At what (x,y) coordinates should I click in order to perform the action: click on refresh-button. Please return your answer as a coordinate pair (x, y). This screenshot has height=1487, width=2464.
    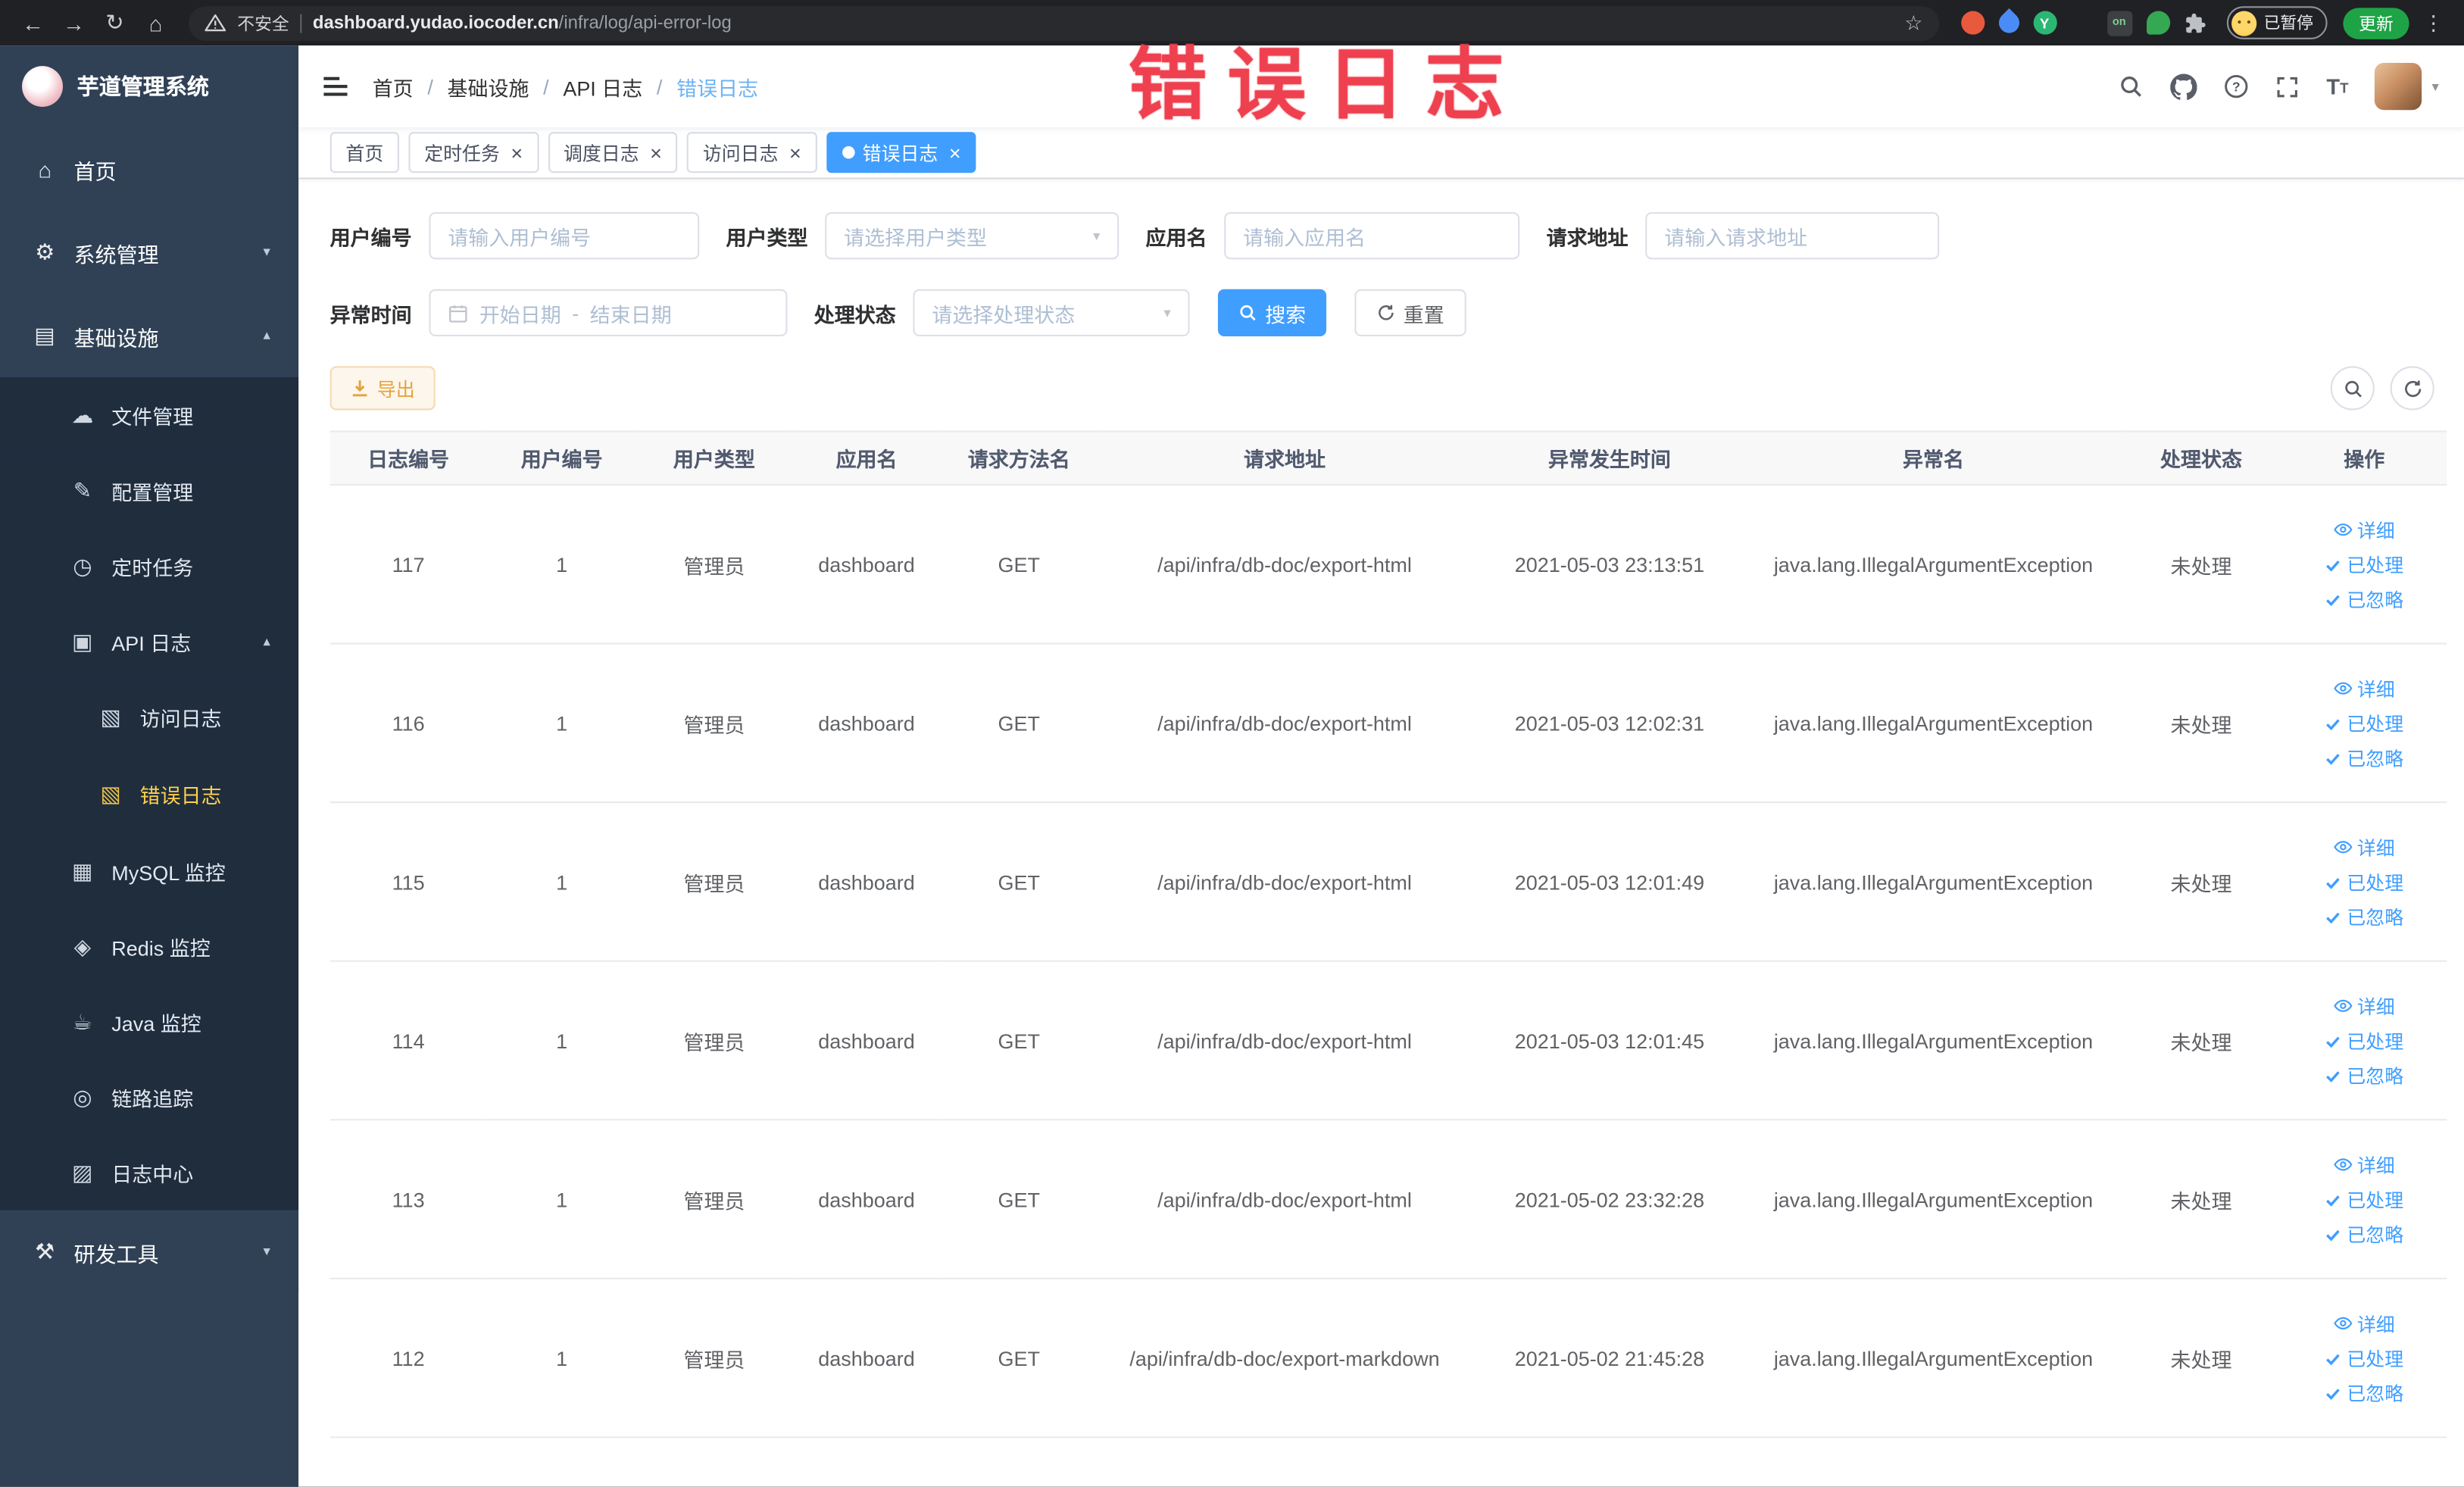
    Looking at the image, I should click on (2412, 388).